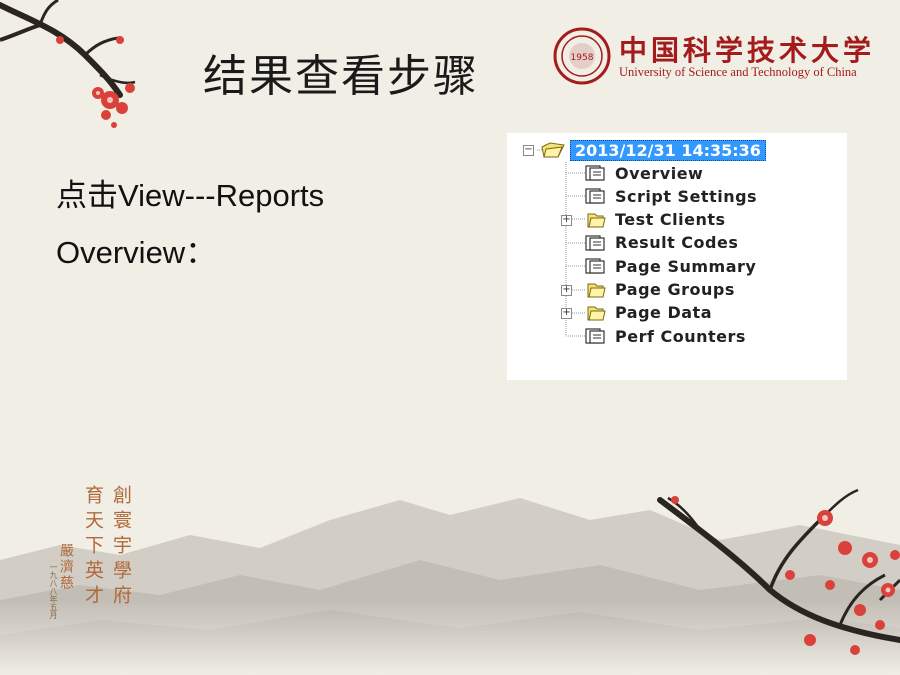 The height and width of the screenshot is (675, 900). I want to click on tree-item: + Test Clients, so click(643, 220).